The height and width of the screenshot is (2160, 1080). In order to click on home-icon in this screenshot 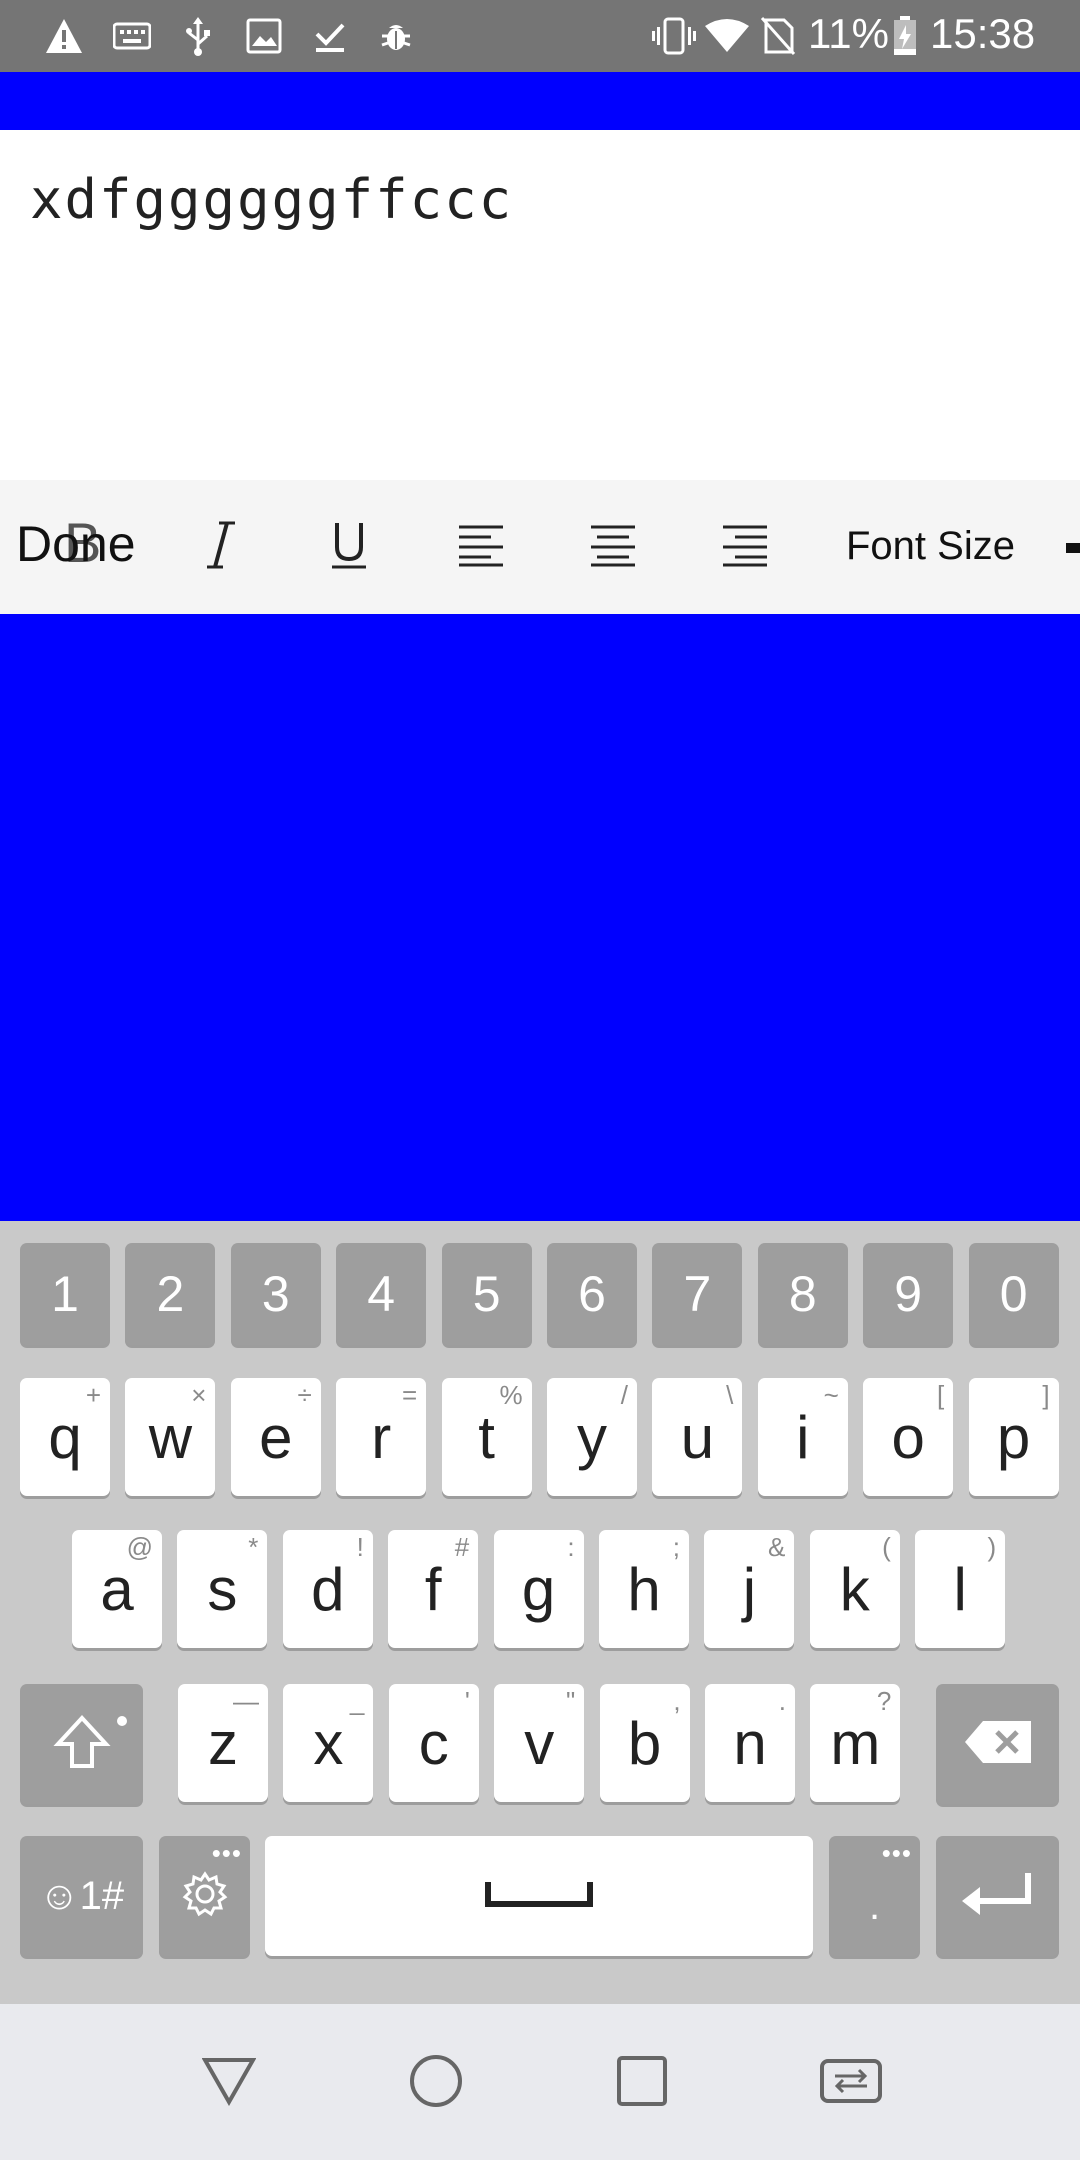, I will do `click(436, 2083)`.